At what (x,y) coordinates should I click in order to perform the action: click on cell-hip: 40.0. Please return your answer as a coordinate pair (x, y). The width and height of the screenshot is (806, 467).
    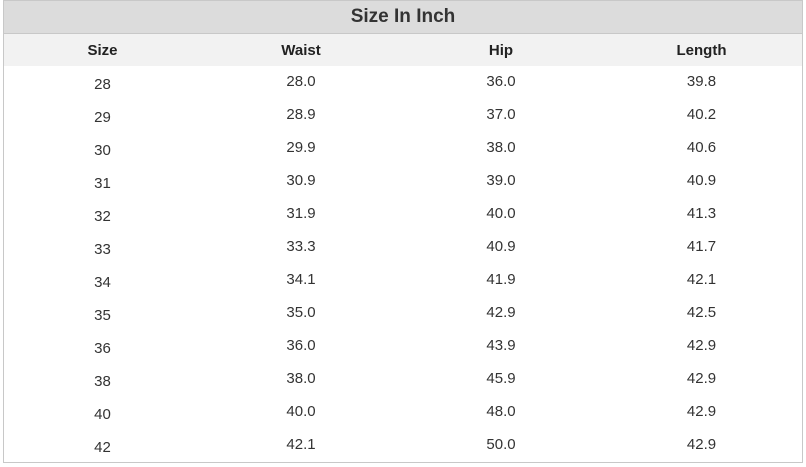
    Looking at the image, I should click on (501, 213).